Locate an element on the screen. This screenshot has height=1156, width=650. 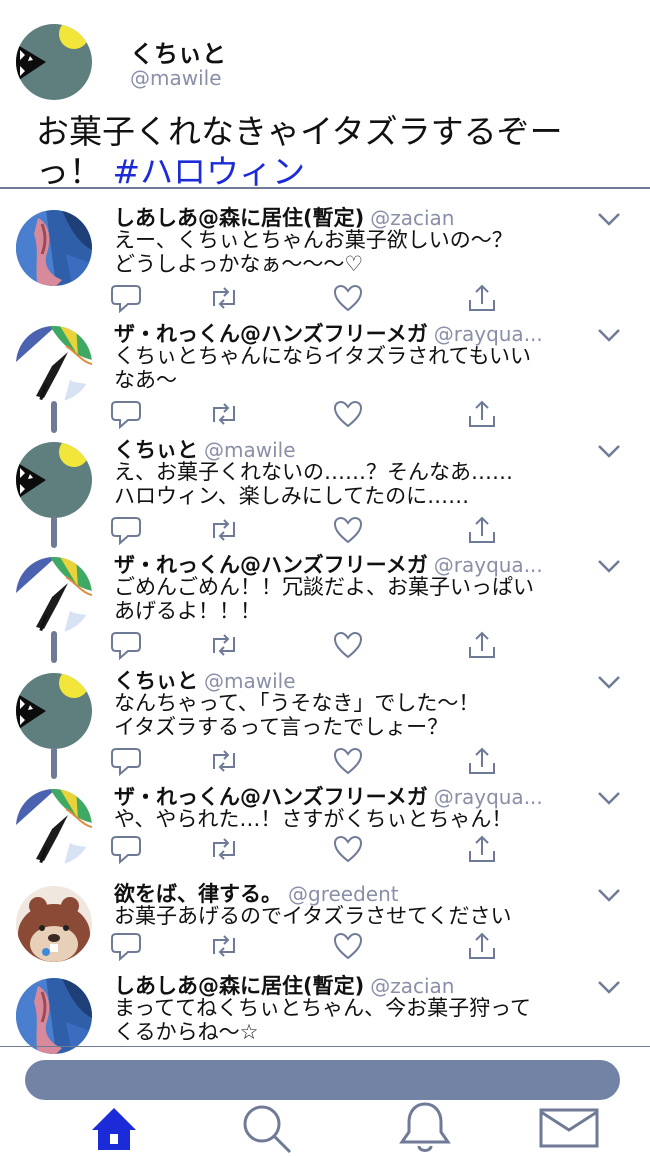
reply-text-line: くちぃとちゃんにならイタズラされてもいい is located at coordinates (323, 356).